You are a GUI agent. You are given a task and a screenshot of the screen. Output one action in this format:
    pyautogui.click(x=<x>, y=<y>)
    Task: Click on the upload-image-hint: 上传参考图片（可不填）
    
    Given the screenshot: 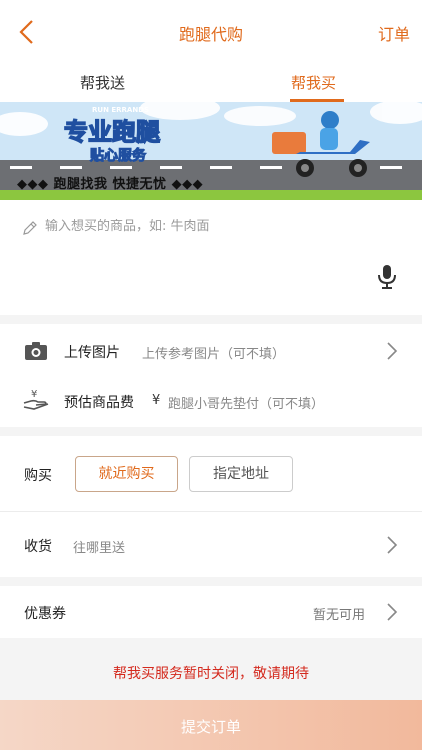 What is the action you would take?
    pyautogui.click(x=214, y=354)
    